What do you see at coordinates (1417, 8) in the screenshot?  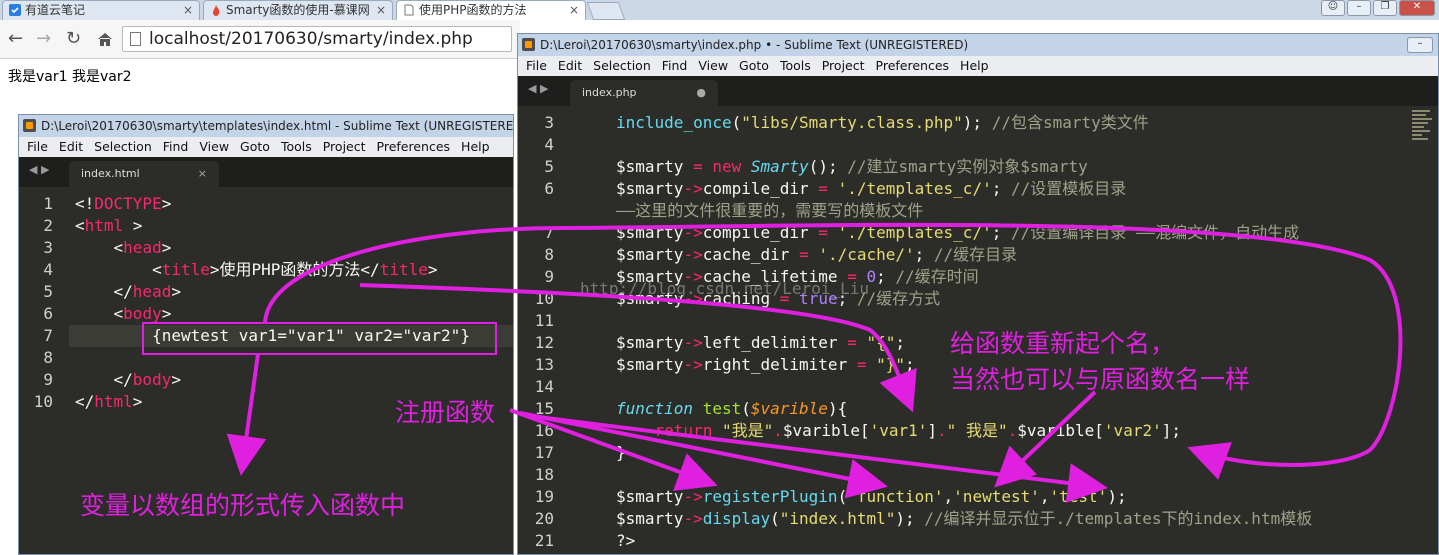 I see `close-window-icon: ✕` at bounding box center [1417, 8].